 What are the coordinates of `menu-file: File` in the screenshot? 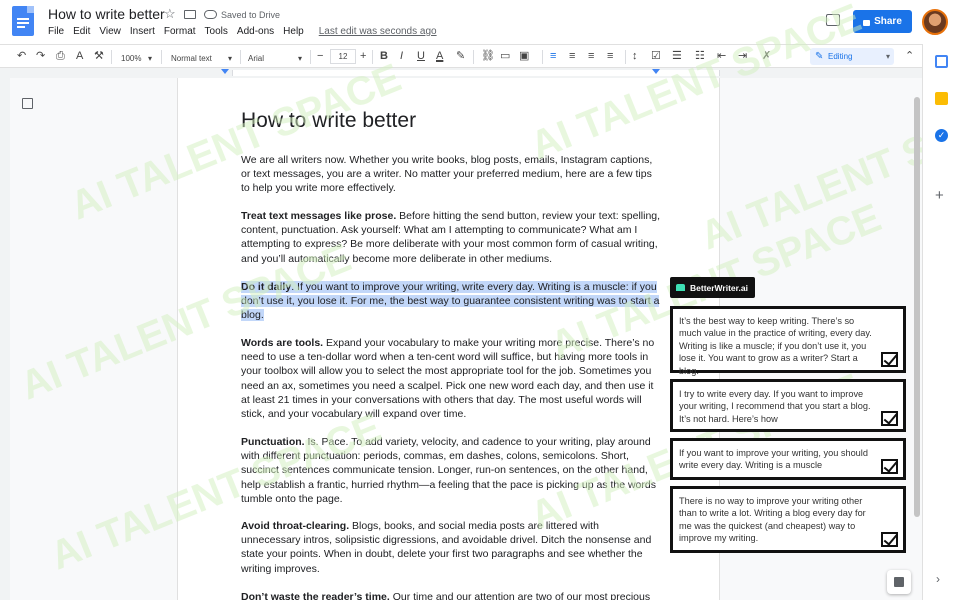 It's located at (56, 31).